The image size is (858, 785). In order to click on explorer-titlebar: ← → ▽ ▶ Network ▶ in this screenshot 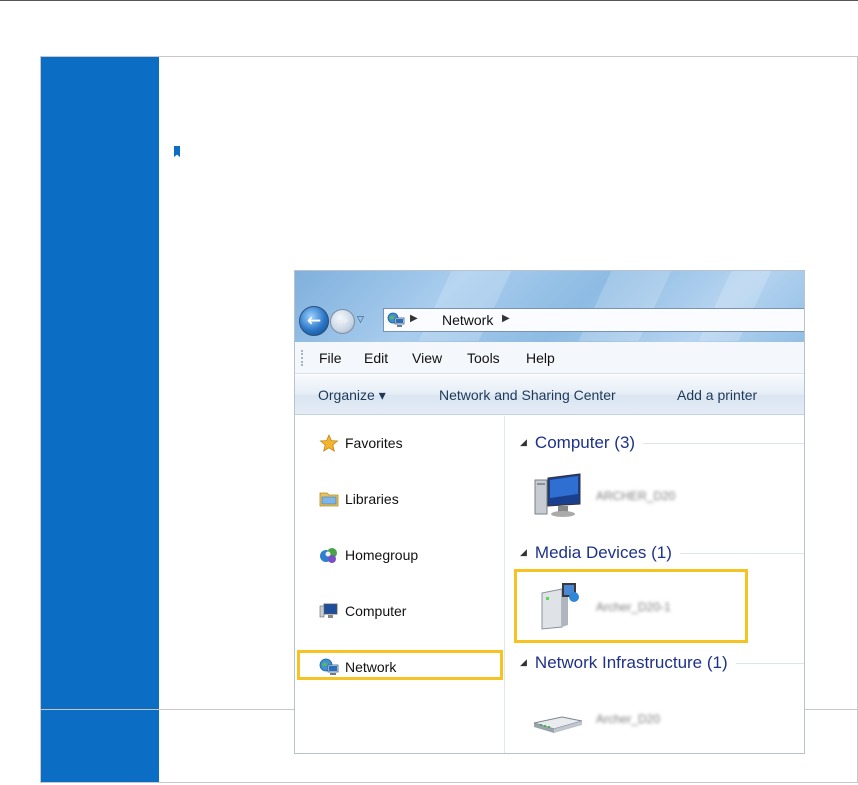, I will do `click(549, 306)`.